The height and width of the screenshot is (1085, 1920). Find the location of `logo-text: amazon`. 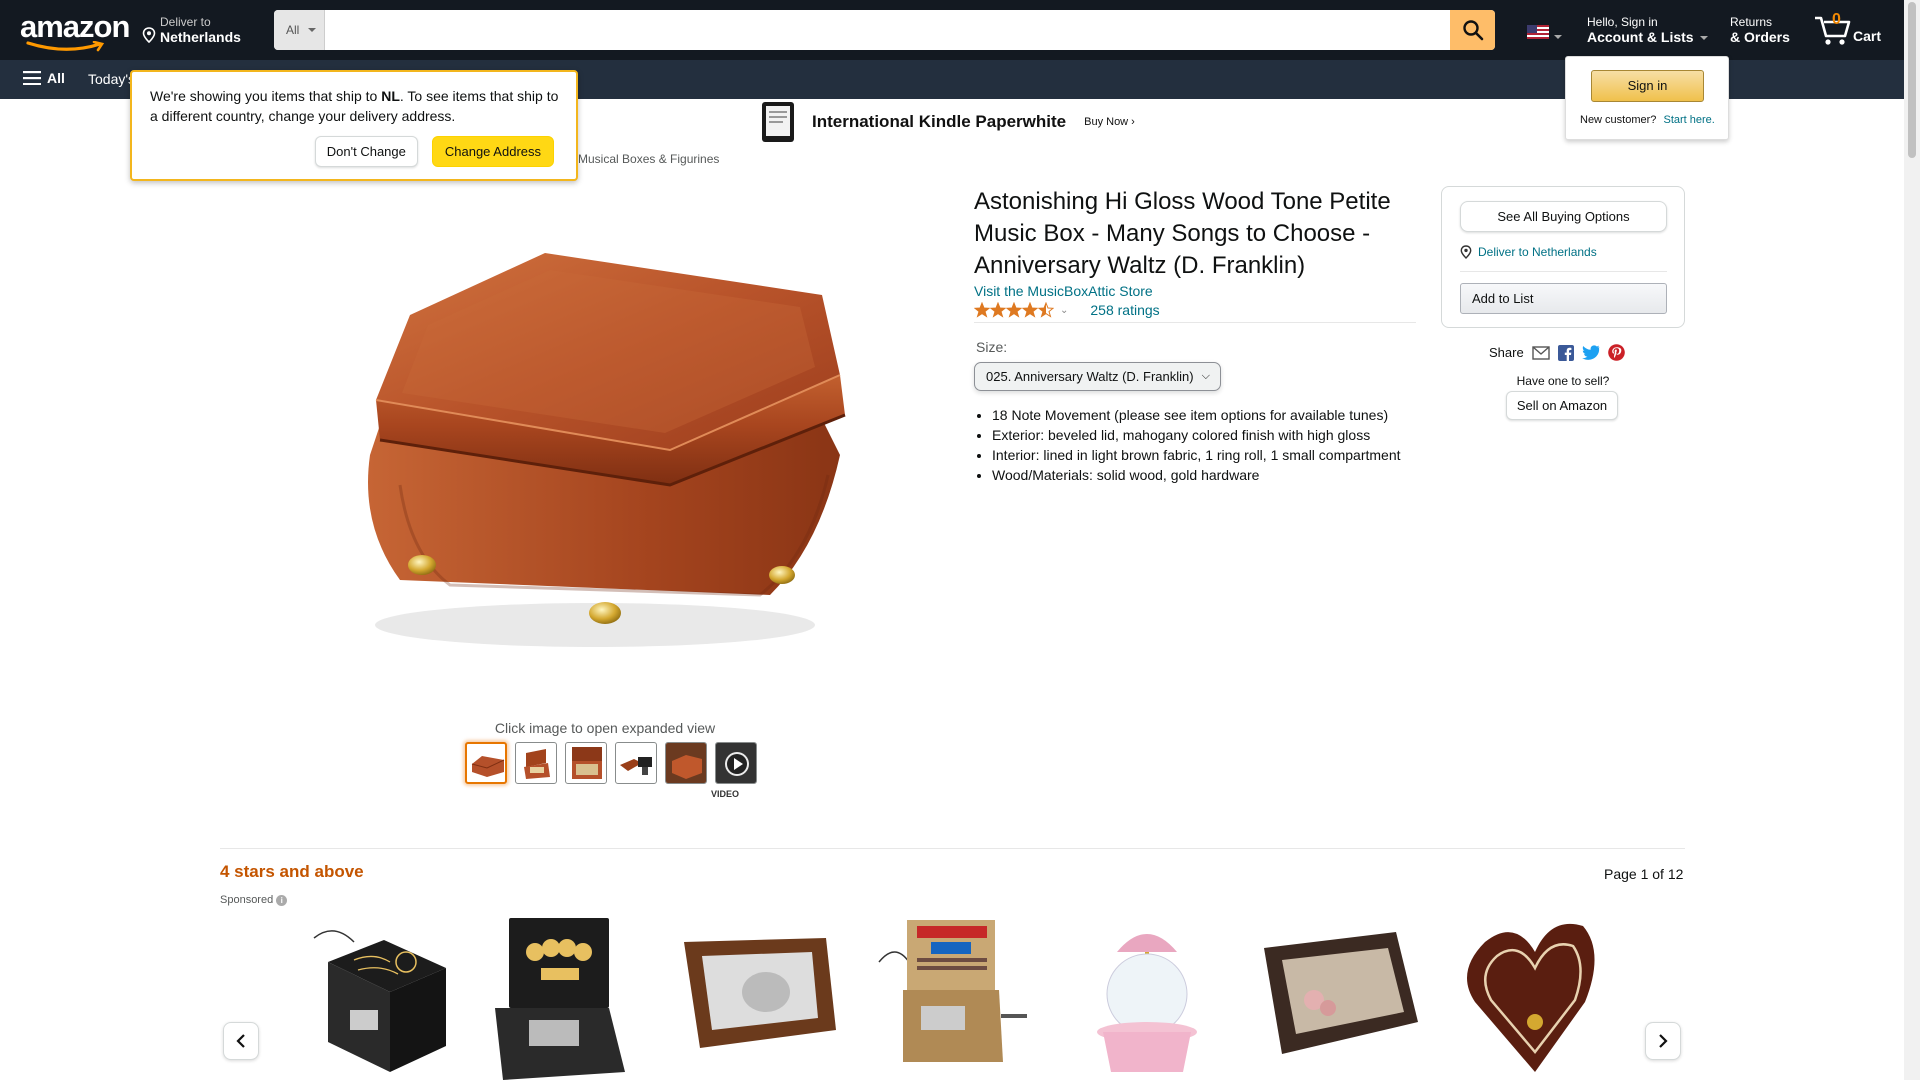

logo-text: amazon is located at coordinates (75, 26).